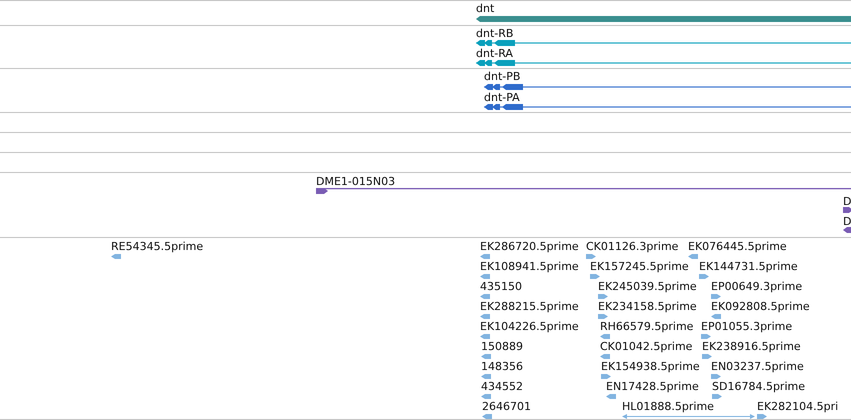 Image resolution: width=851 pixels, height=420 pixels. What do you see at coordinates (646, 346) in the screenshot?
I see `feature-label: CK01042.5prime` at bounding box center [646, 346].